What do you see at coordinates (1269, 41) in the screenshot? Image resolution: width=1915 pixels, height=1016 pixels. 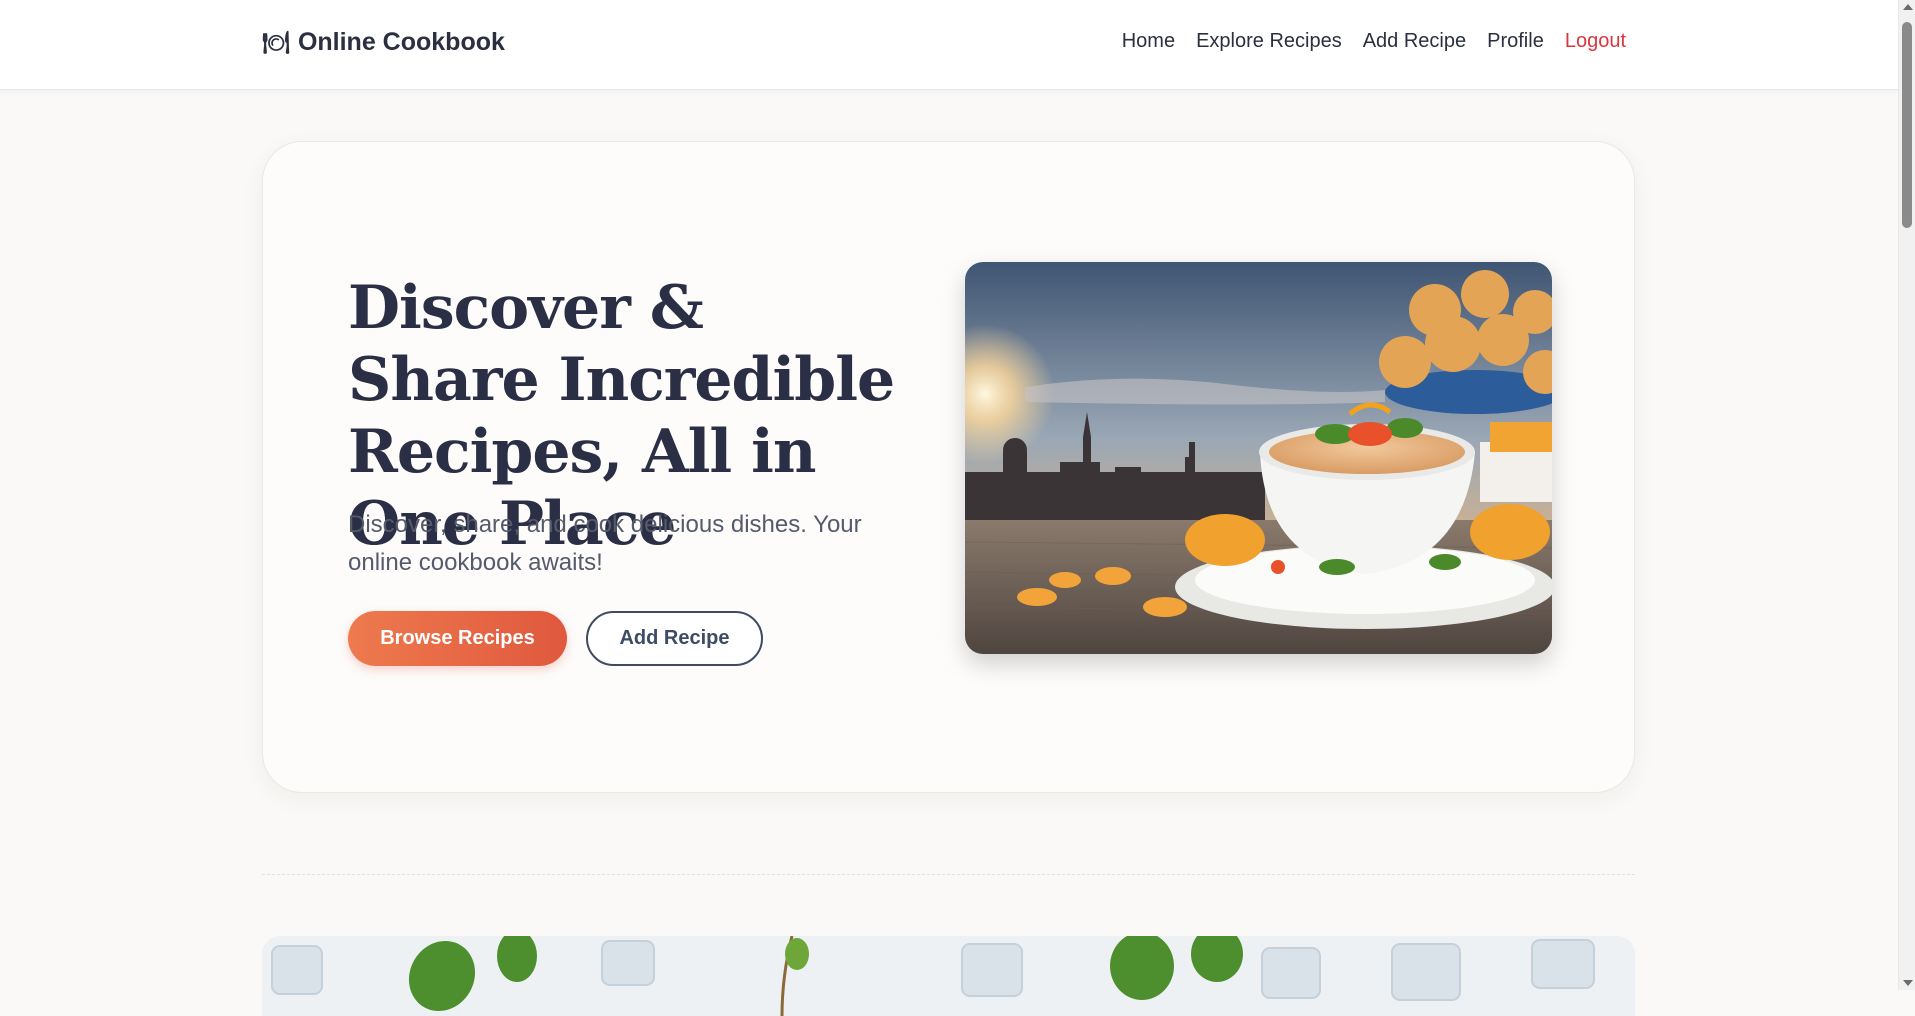 I see `nav-link-explore-recipes: Explore Recipes` at bounding box center [1269, 41].